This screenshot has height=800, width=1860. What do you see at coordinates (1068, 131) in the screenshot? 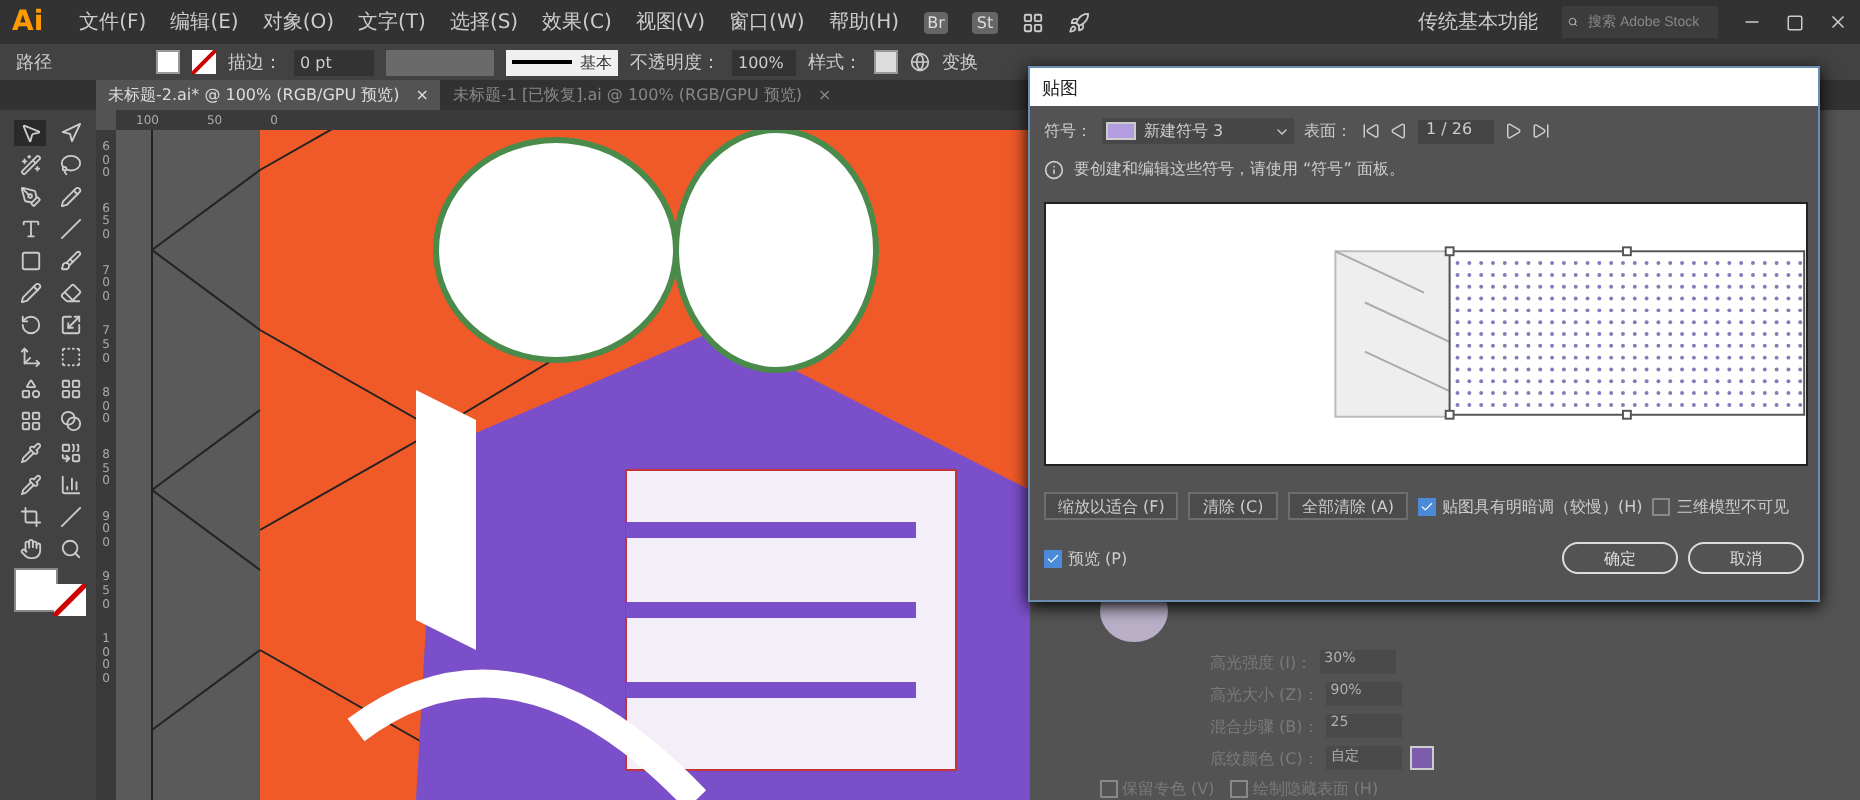
I see `symbol-label: 符号：` at bounding box center [1068, 131].